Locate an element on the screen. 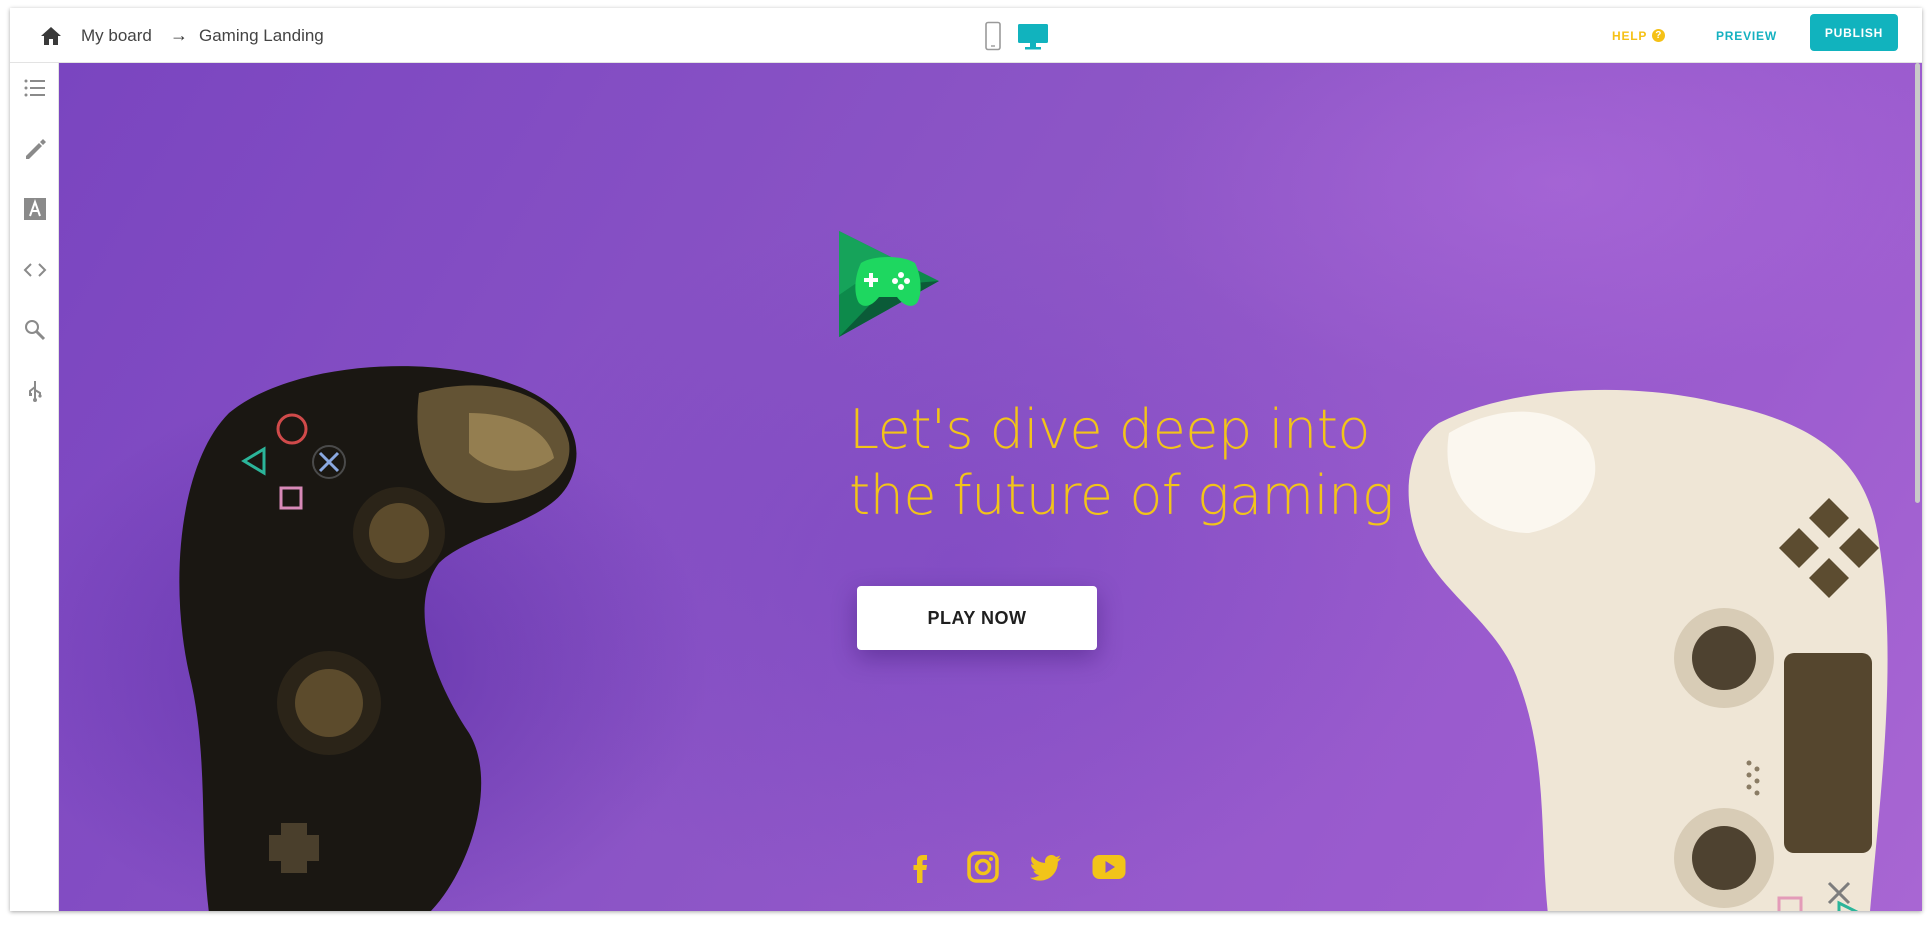 This screenshot has height=925, width=1932. youtube-icon is located at coordinates (1109, 867).